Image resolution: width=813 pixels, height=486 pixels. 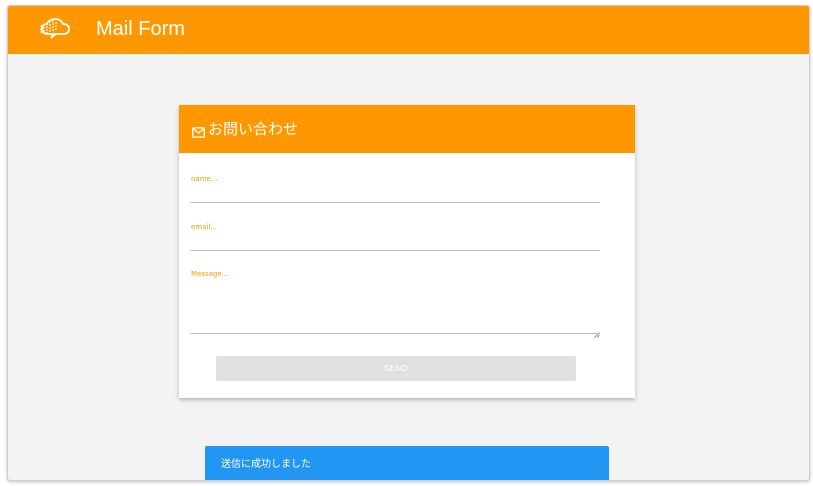 What do you see at coordinates (395, 240) in the screenshot?
I see `email-input` at bounding box center [395, 240].